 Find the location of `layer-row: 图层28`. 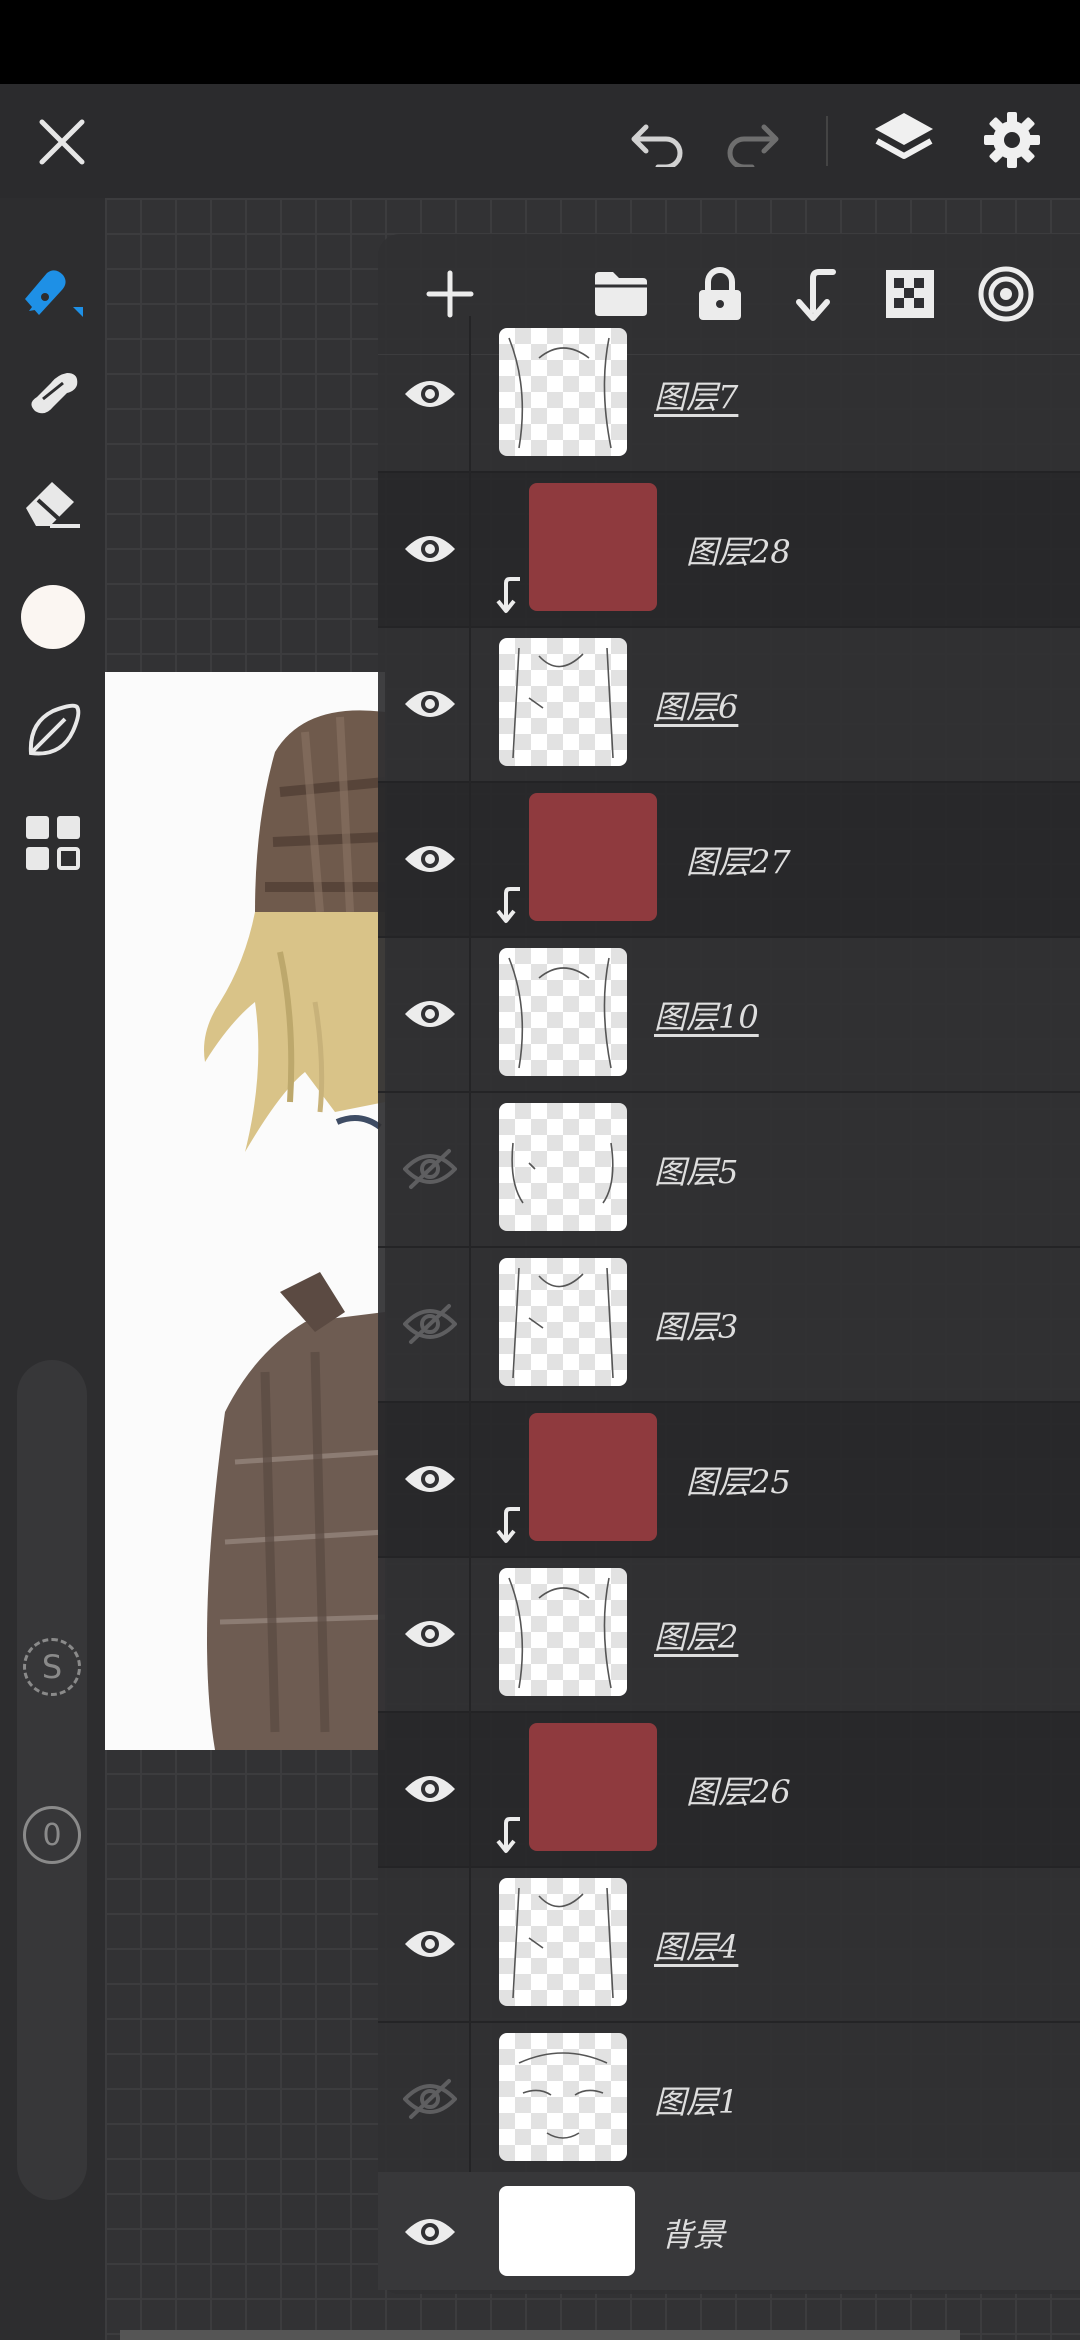

layer-row: 图层28 is located at coordinates (729, 549).